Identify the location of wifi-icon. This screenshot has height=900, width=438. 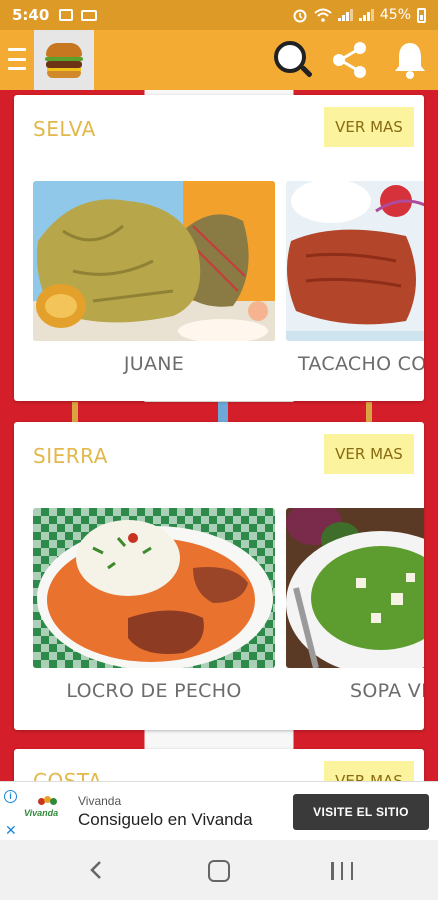
(323, 15).